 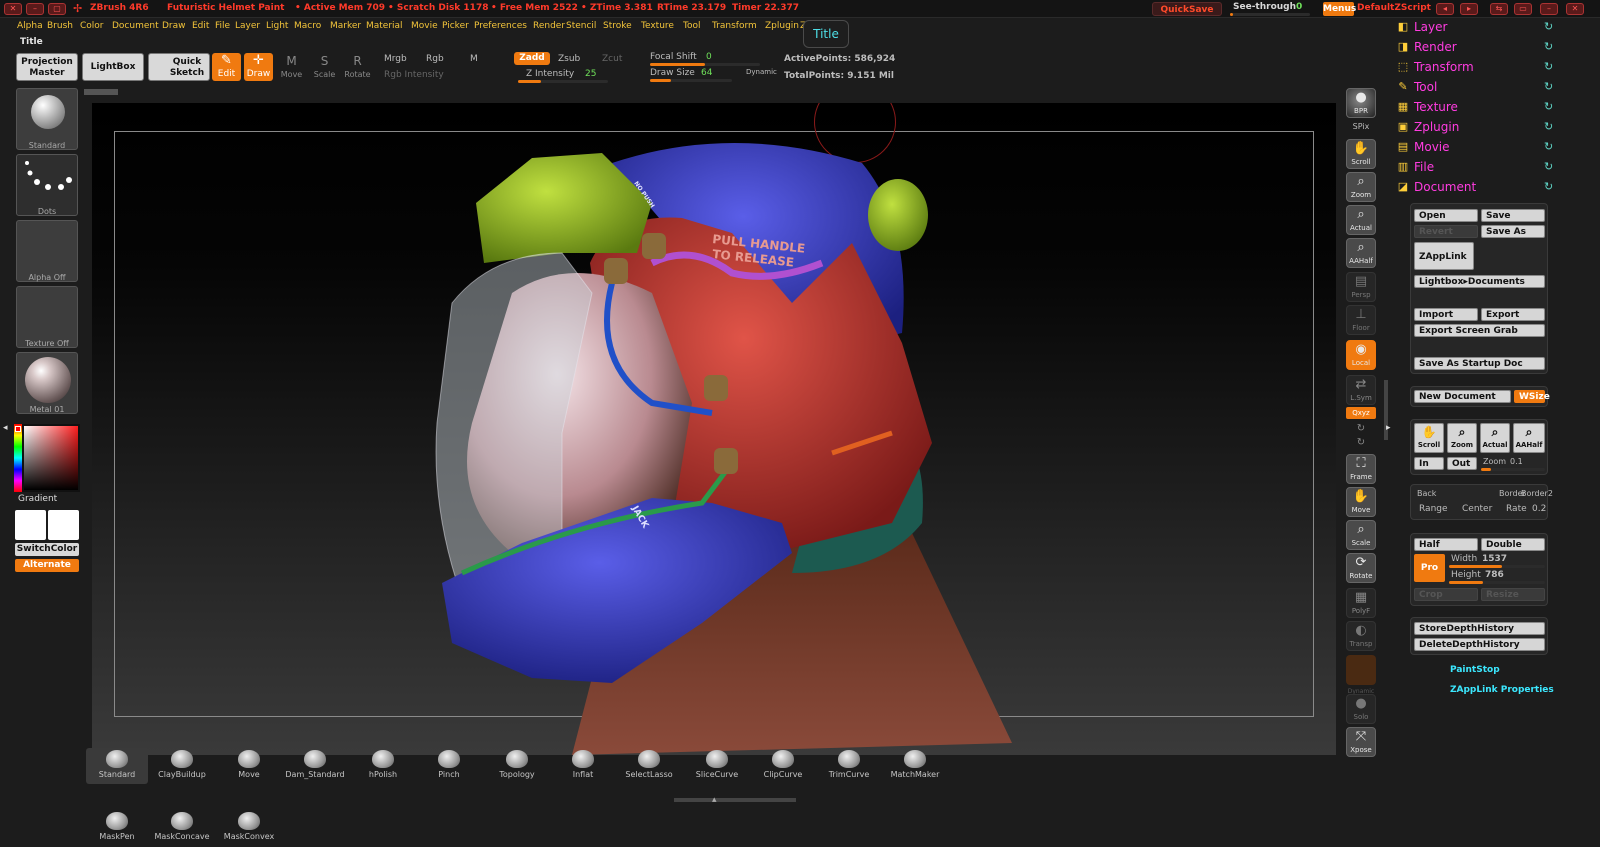 What do you see at coordinates (1496, 68) in the screenshot?
I see `palette-transform: ⬚ Transform ↻` at bounding box center [1496, 68].